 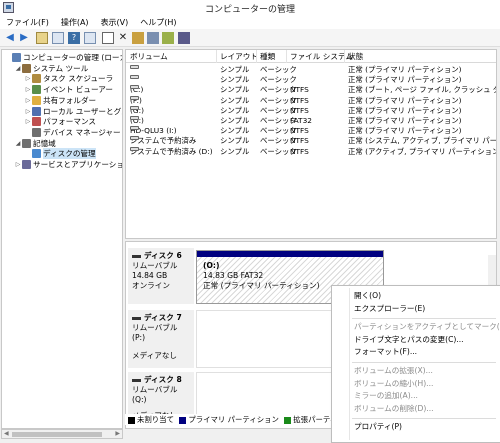 I want to click on tree-item: ▷ ローカル ユーザーとグループ, so click(x=73, y=111).